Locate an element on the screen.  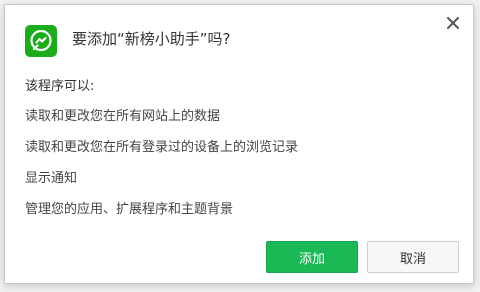
cancel-button: 取消 is located at coordinates (413, 257).